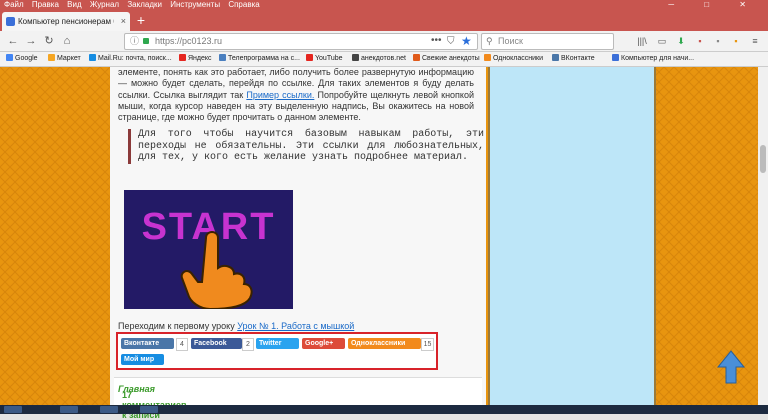  Describe the element at coordinates (104, 4) in the screenshot. I see `menu-history: Журнал` at that location.